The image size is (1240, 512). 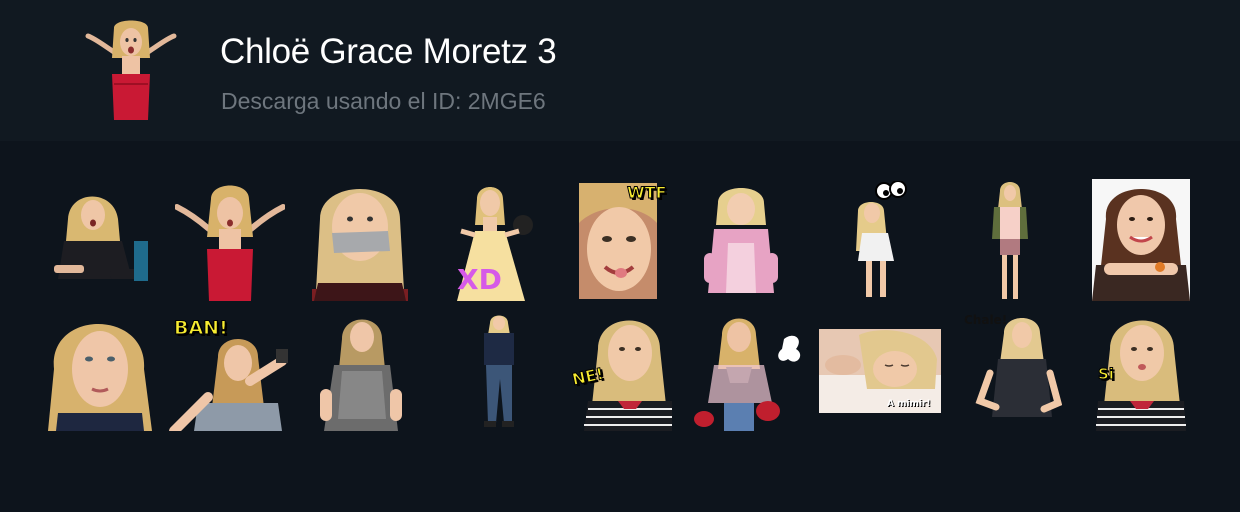 I want to click on sticker-googly-eyes, so click(x=880, y=241).